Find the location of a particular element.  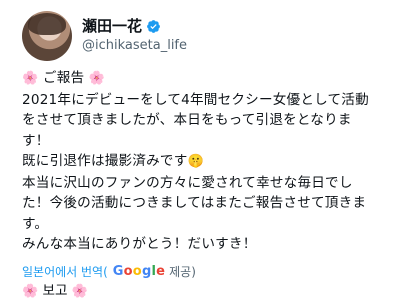

translated-heading-text: 보고 is located at coordinates (55, 291).